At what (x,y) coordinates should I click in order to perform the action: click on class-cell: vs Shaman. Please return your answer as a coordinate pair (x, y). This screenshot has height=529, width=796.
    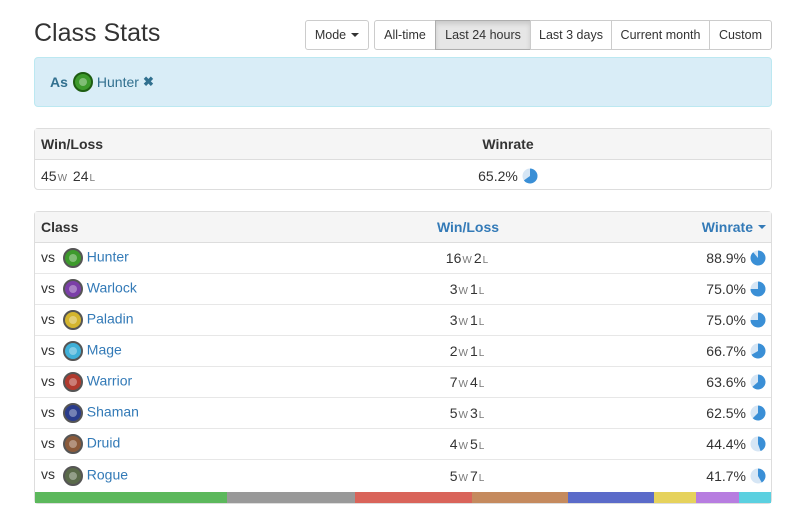
    Looking at the image, I should click on (157, 413).